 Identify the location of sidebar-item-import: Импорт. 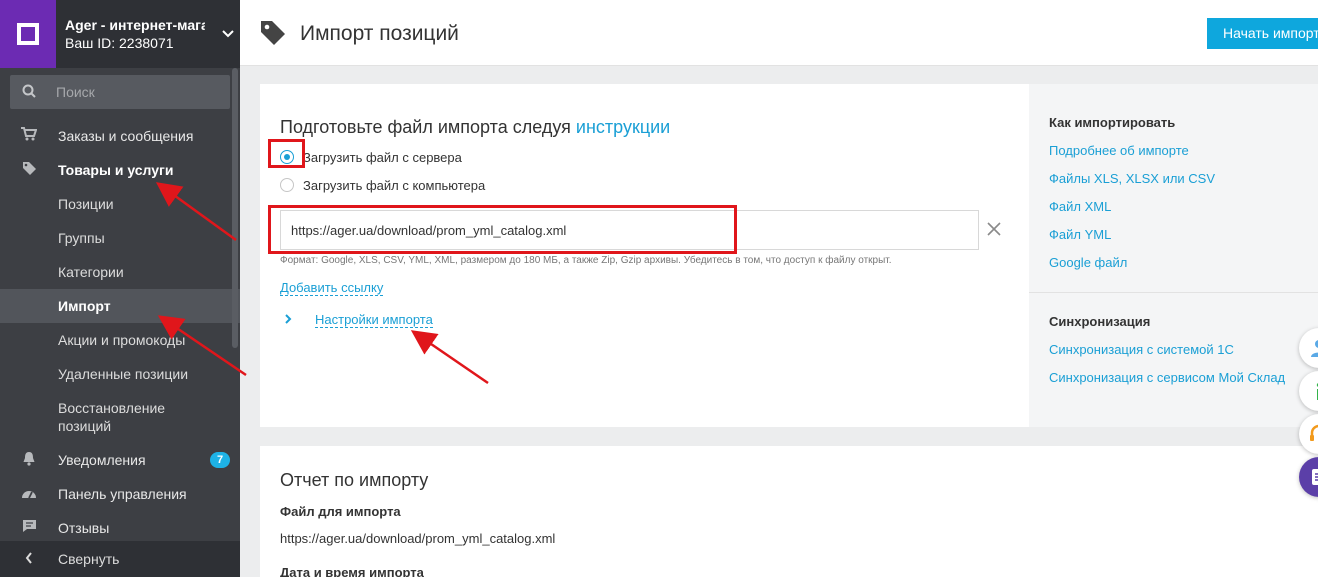
(120, 306).